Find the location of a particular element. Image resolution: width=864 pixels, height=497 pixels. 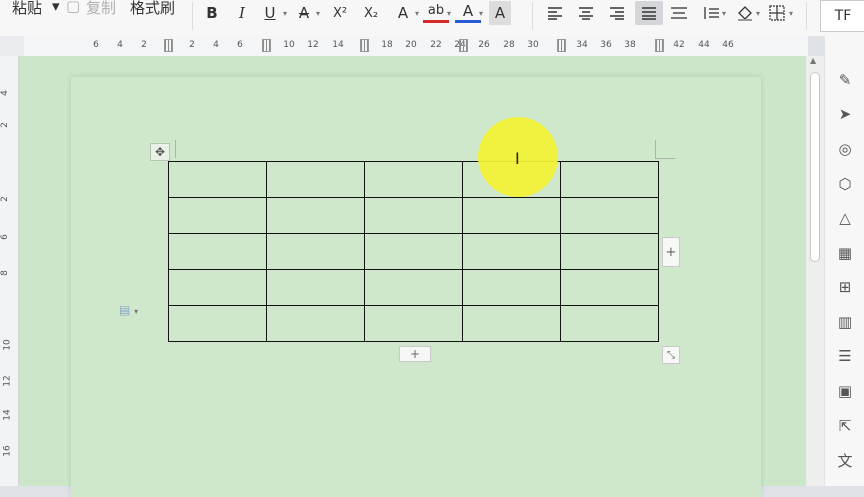

align-left-button is located at coordinates (555, 13).